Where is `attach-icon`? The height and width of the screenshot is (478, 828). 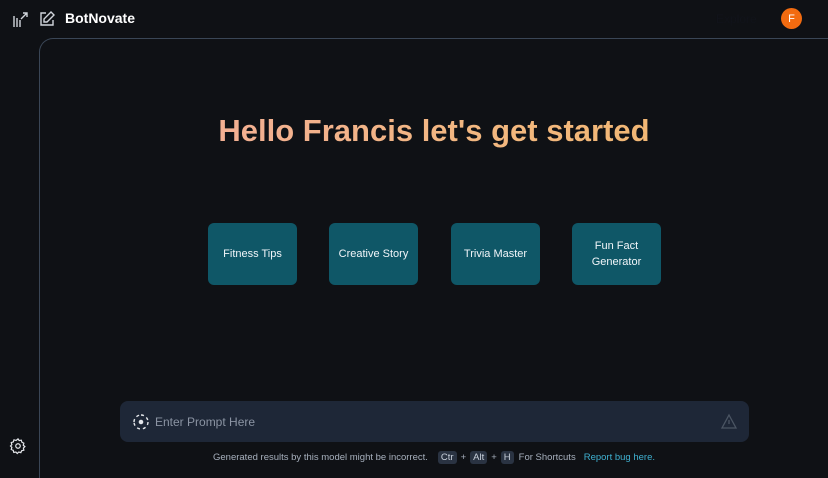
attach-icon is located at coordinates (141, 422).